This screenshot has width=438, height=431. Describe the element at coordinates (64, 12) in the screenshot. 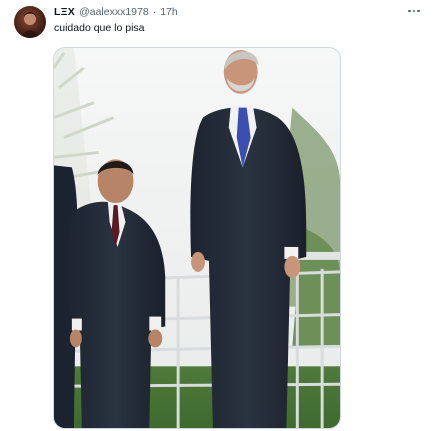

I see `author-display-name: LΞX` at that location.